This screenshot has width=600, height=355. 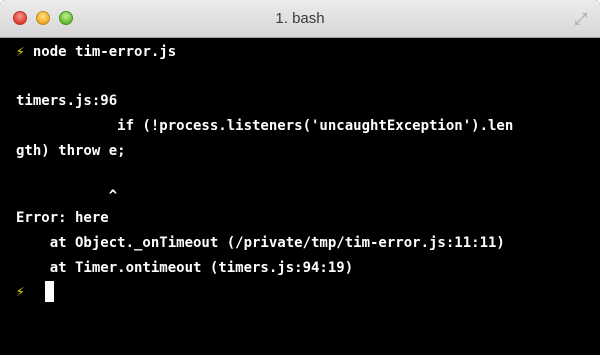 What do you see at coordinates (62, 218) in the screenshot?
I see `output-line: Error: here` at bounding box center [62, 218].